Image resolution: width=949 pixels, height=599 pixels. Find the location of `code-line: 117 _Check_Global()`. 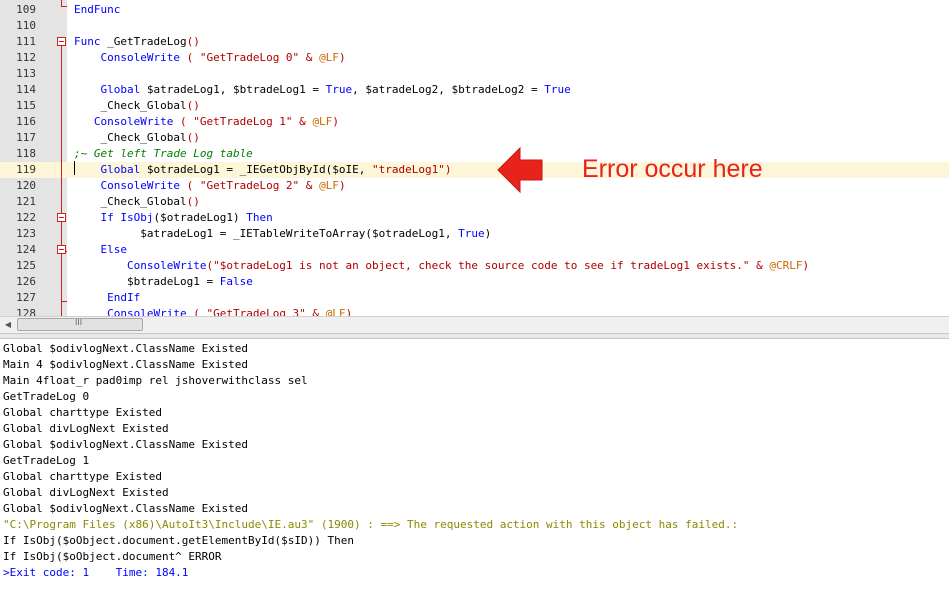

code-line: 117 _Check_Global() is located at coordinates (474, 138).